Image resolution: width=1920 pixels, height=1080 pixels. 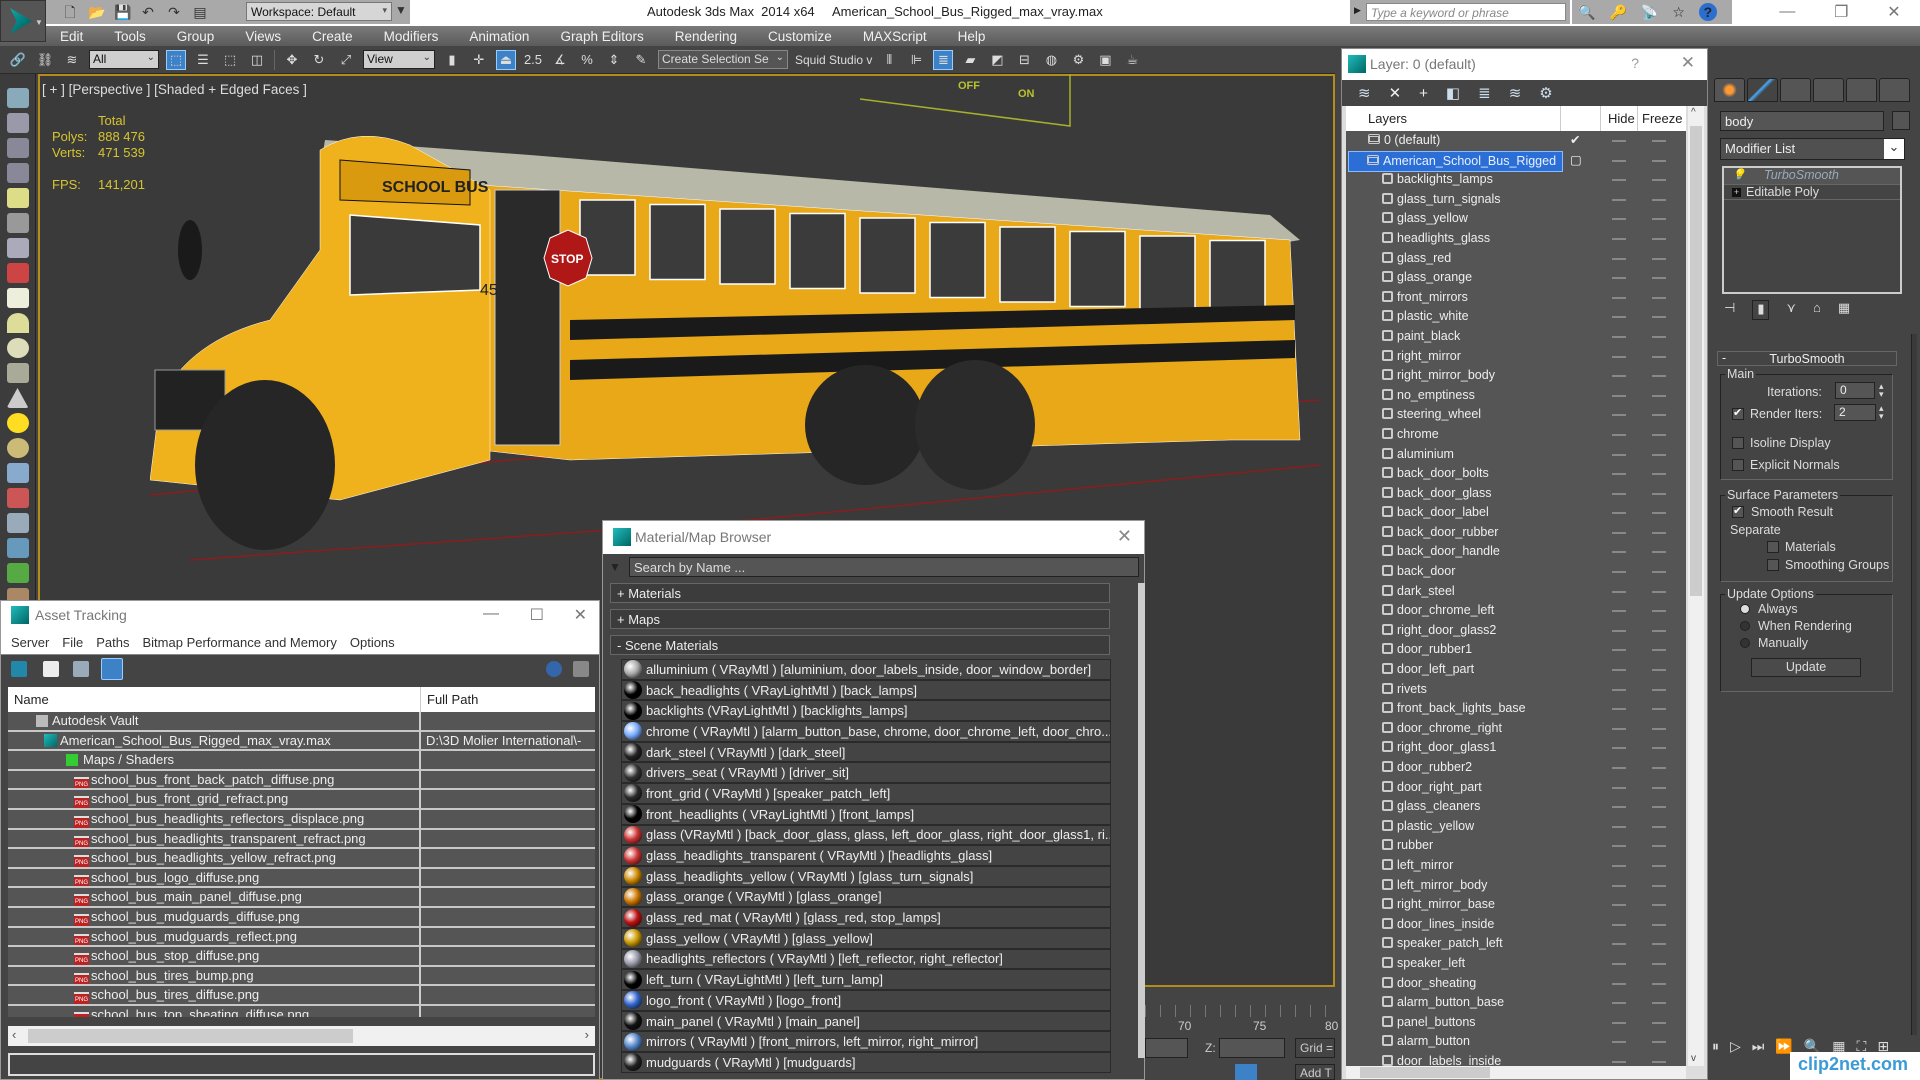 I want to click on menu-animation: Animation, so click(x=499, y=36).